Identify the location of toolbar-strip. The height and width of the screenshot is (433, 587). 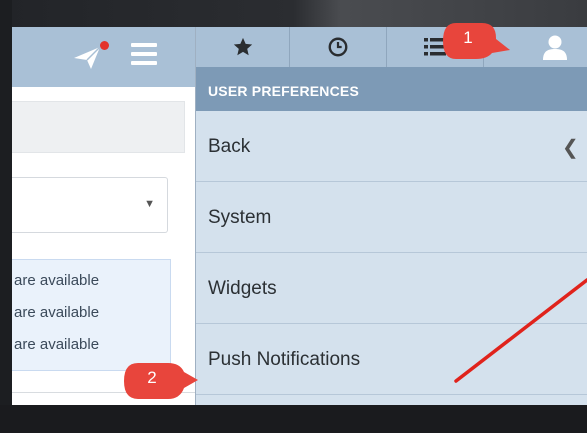
(98, 127).